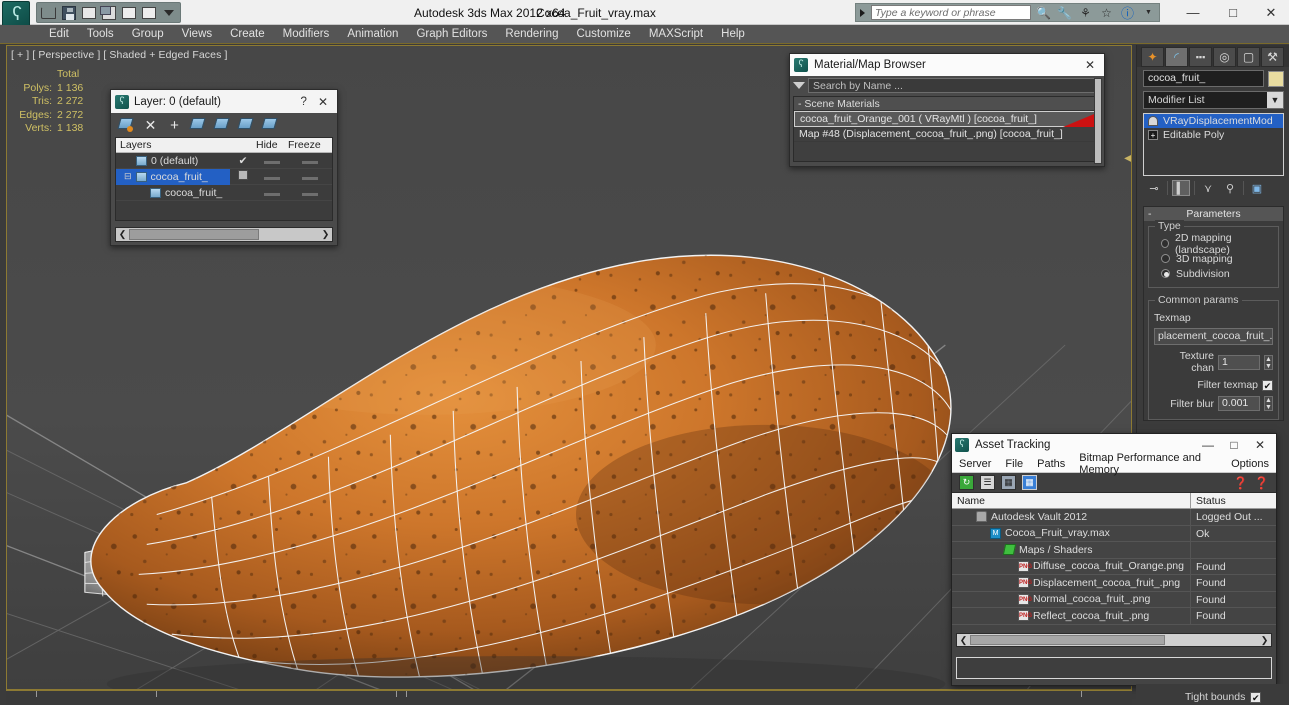 Image resolution: width=1289 pixels, height=705 pixels. What do you see at coordinates (1256, 697) in the screenshot?
I see `tight-bounds-checkbox: ✔` at bounding box center [1256, 697].